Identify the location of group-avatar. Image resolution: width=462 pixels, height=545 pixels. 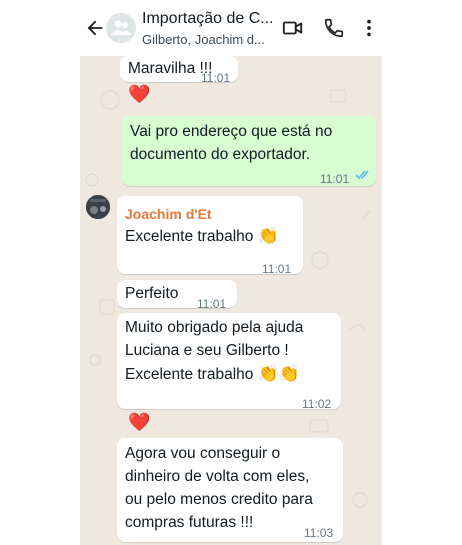
(121, 28).